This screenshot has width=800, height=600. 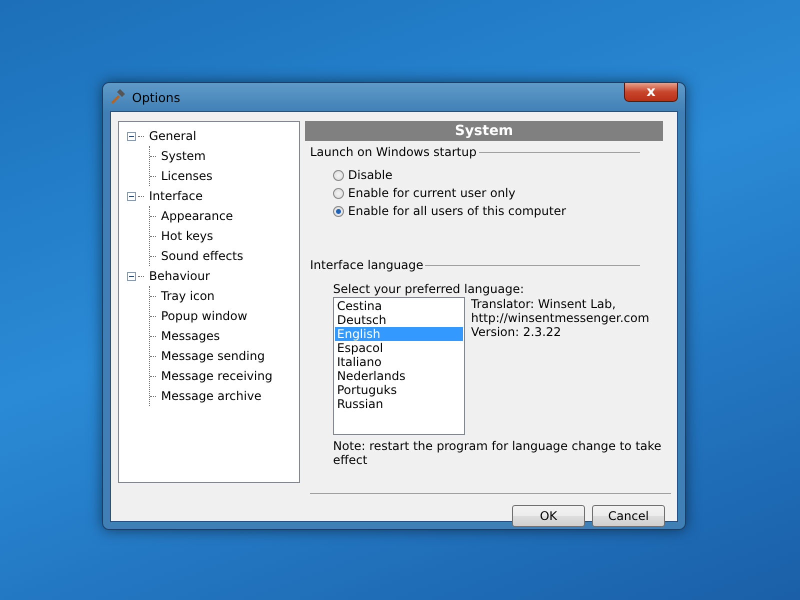 What do you see at coordinates (190, 336) in the screenshot?
I see `tree-item: Messages` at bounding box center [190, 336].